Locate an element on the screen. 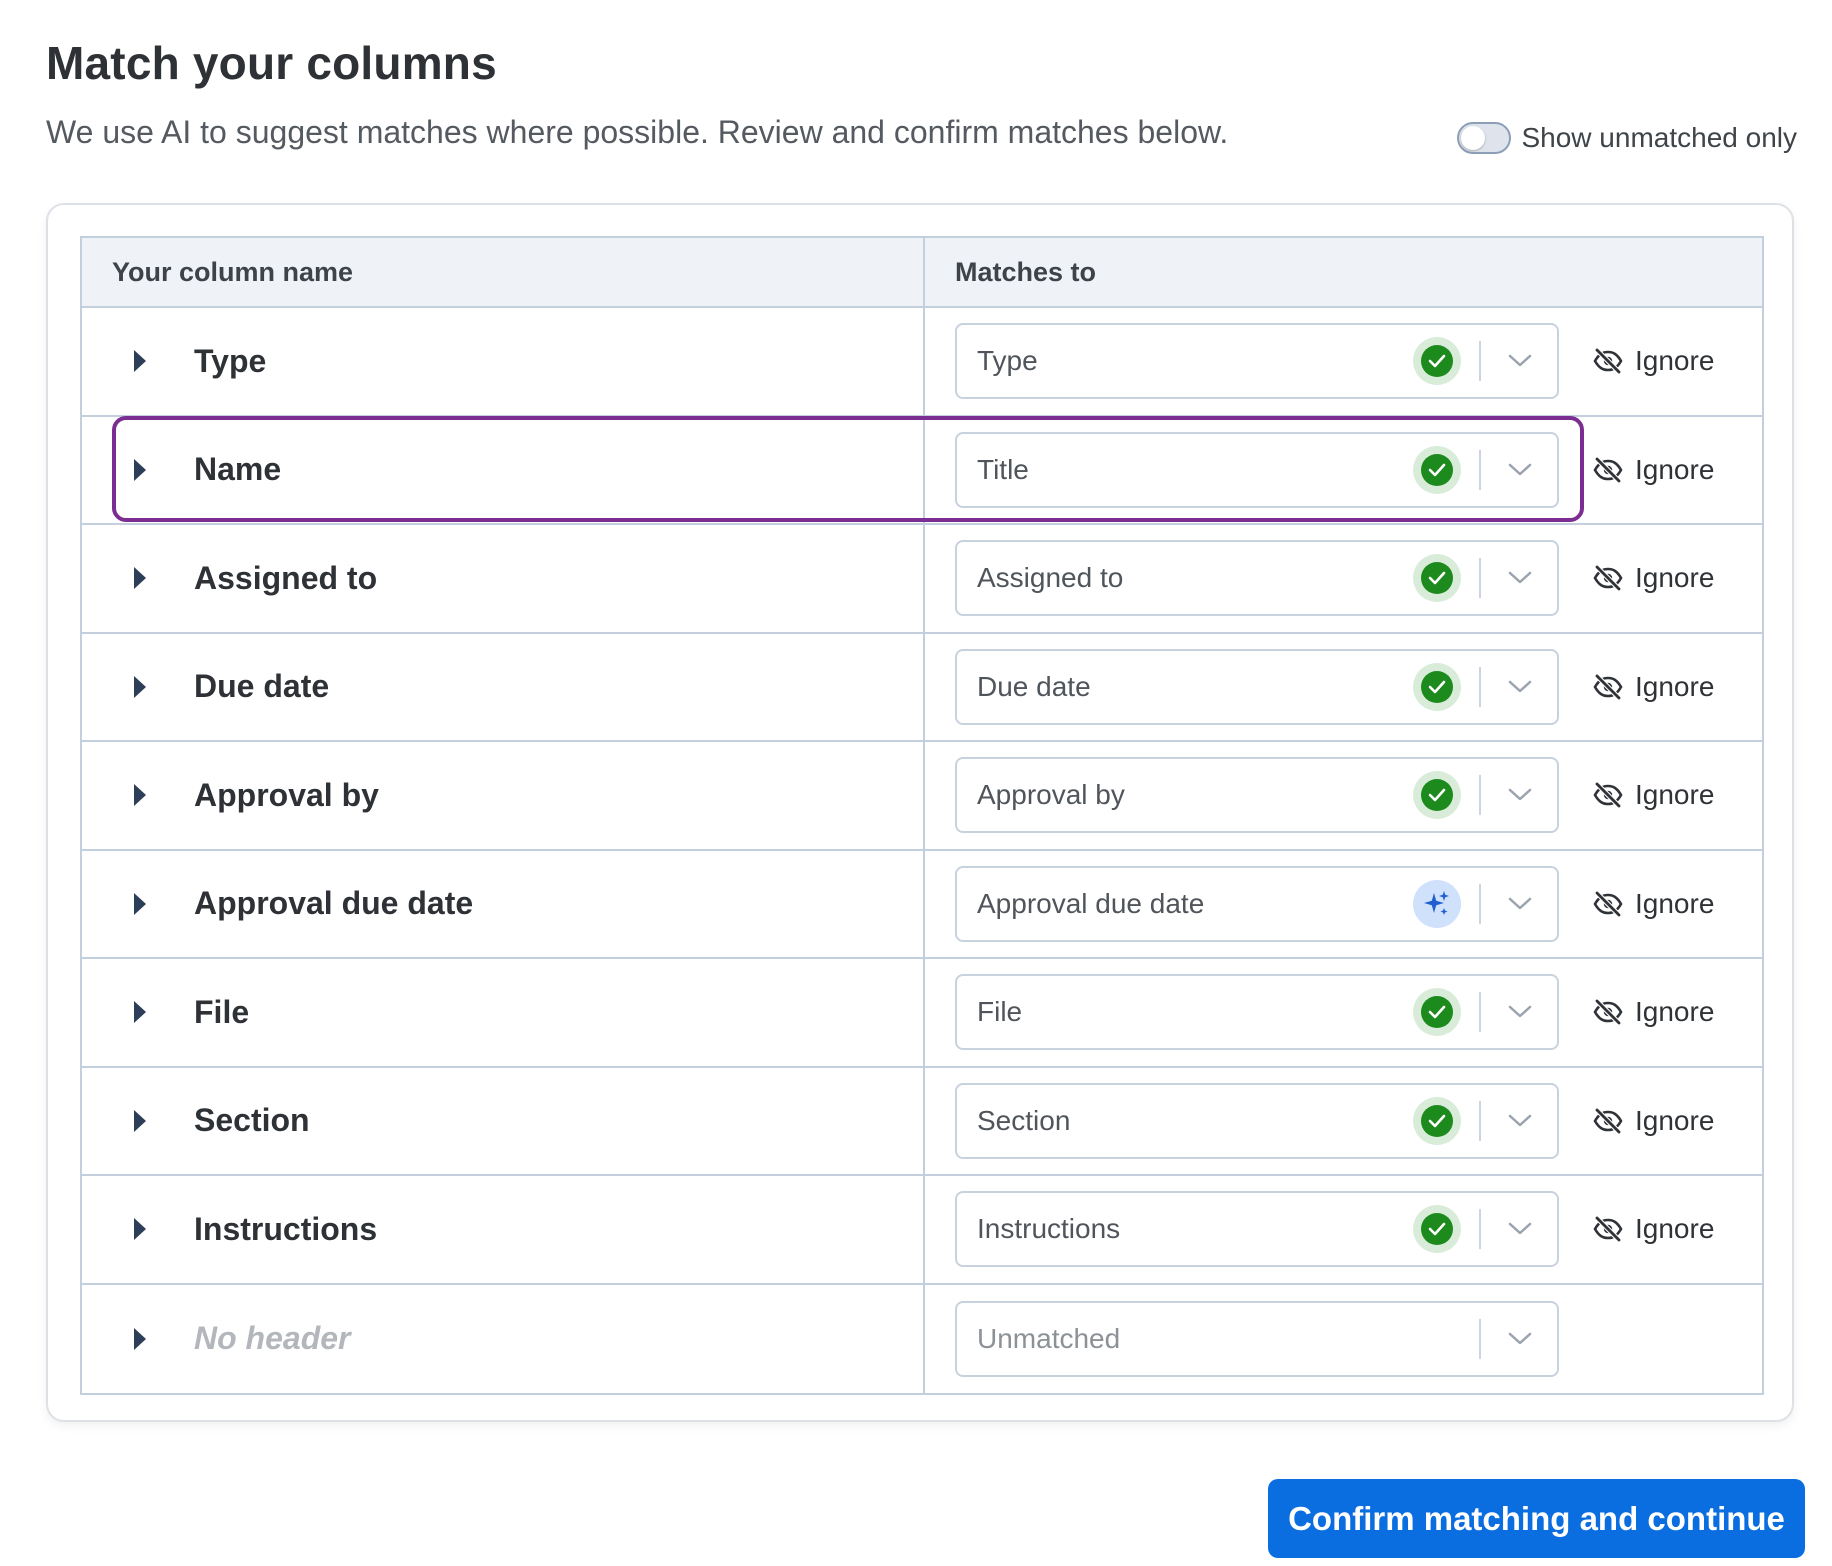  confirm-matching-button: Confirm matching and continue is located at coordinates (1536, 1518).